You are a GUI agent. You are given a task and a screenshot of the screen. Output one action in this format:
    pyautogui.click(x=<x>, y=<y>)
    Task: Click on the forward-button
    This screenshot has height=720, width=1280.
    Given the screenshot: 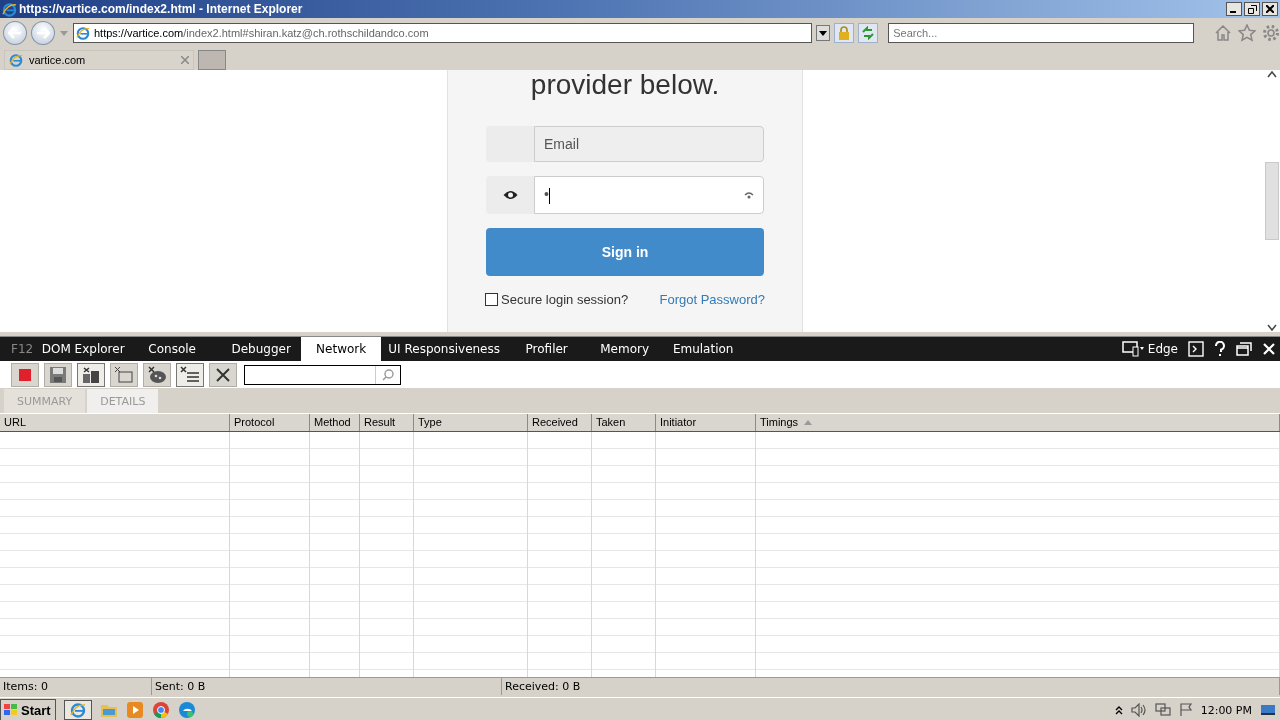 What is the action you would take?
    pyautogui.click(x=43, y=33)
    